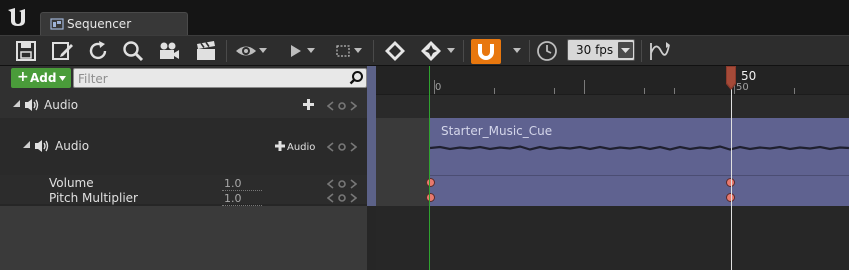  Describe the element at coordinates (497, 131) in the screenshot. I see `section-label: Starter_Music_Cue` at that location.